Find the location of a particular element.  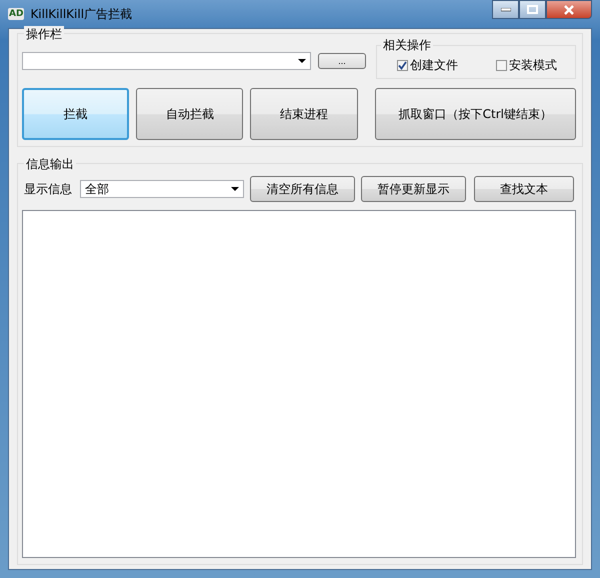

close-icon is located at coordinates (569, 9).